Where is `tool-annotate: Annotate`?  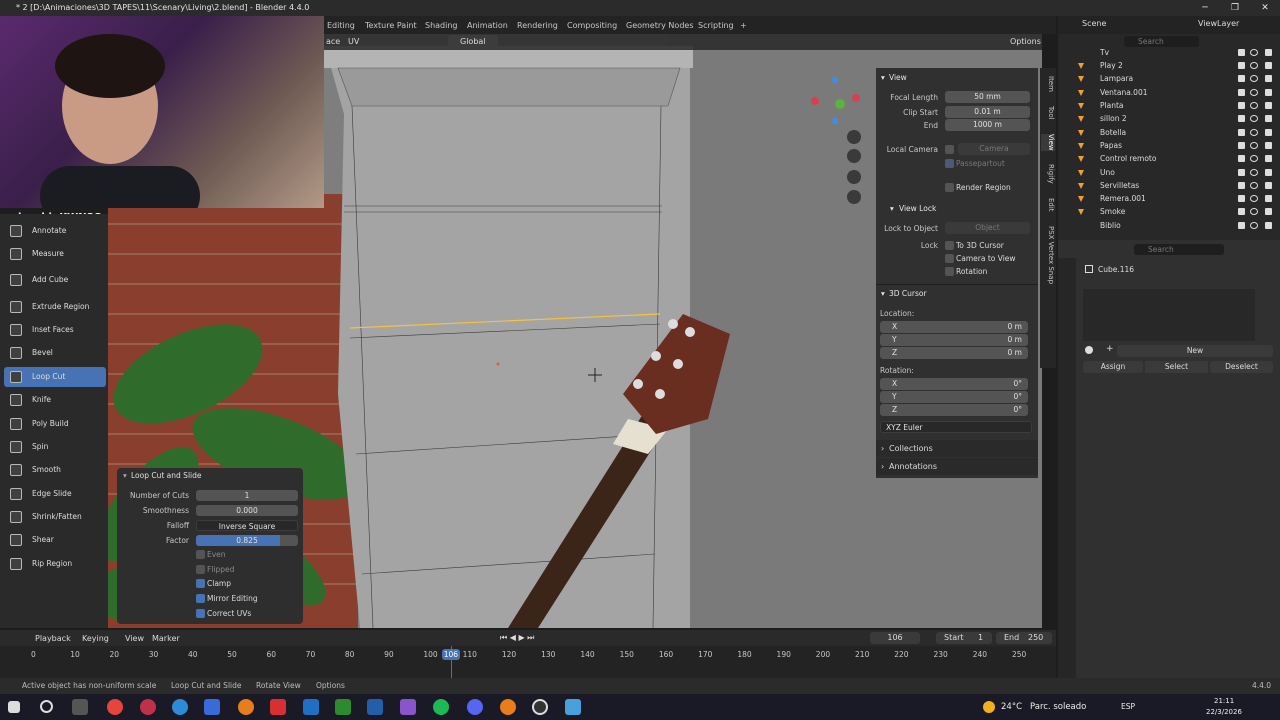
tool-annotate: Annotate is located at coordinates (55, 231).